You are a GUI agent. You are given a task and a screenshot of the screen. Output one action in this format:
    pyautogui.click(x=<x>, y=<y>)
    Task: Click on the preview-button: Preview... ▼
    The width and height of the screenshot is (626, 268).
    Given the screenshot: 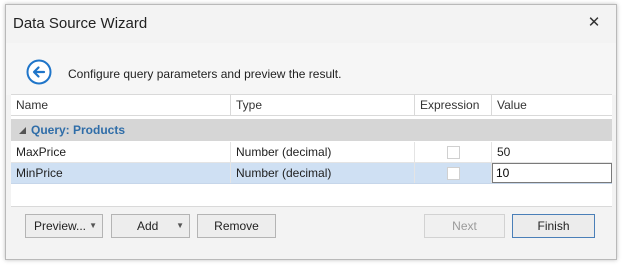 What is the action you would take?
    pyautogui.click(x=64, y=226)
    